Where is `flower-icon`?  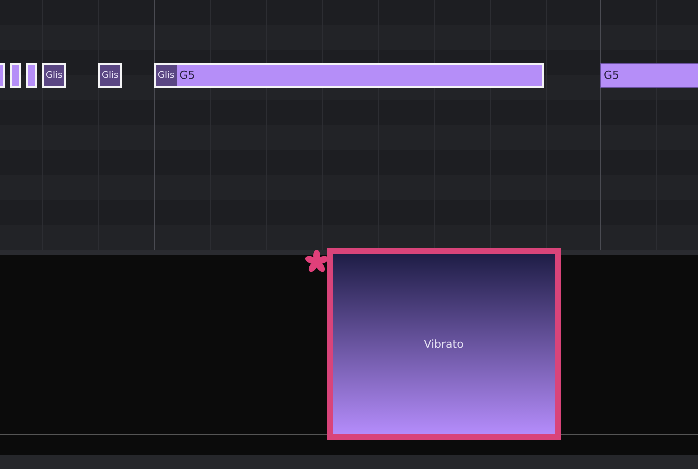
flower-icon is located at coordinates (317, 262).